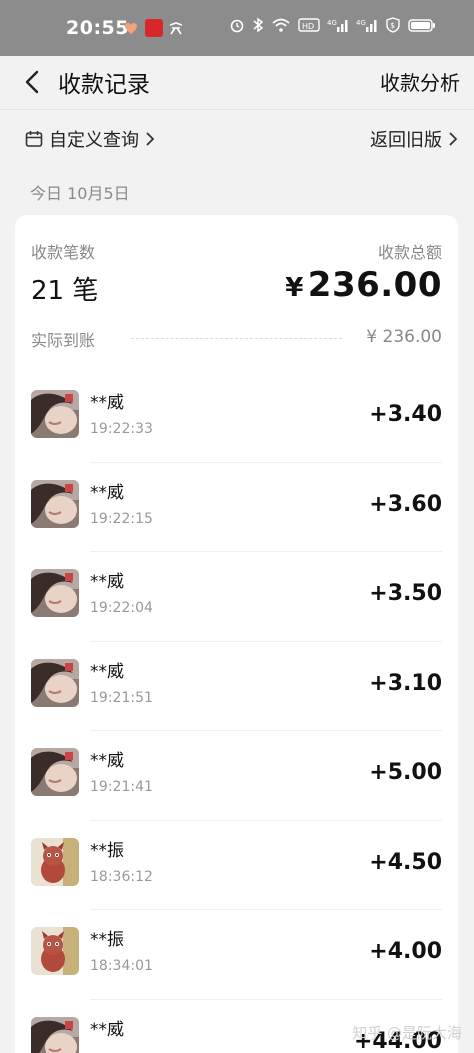 This screenshot has width=474, height=1053. What do you see at coordinates (63, 252) in the screenshot?
I see `count-label: 收款笔数` at bounding box center [63, 252].